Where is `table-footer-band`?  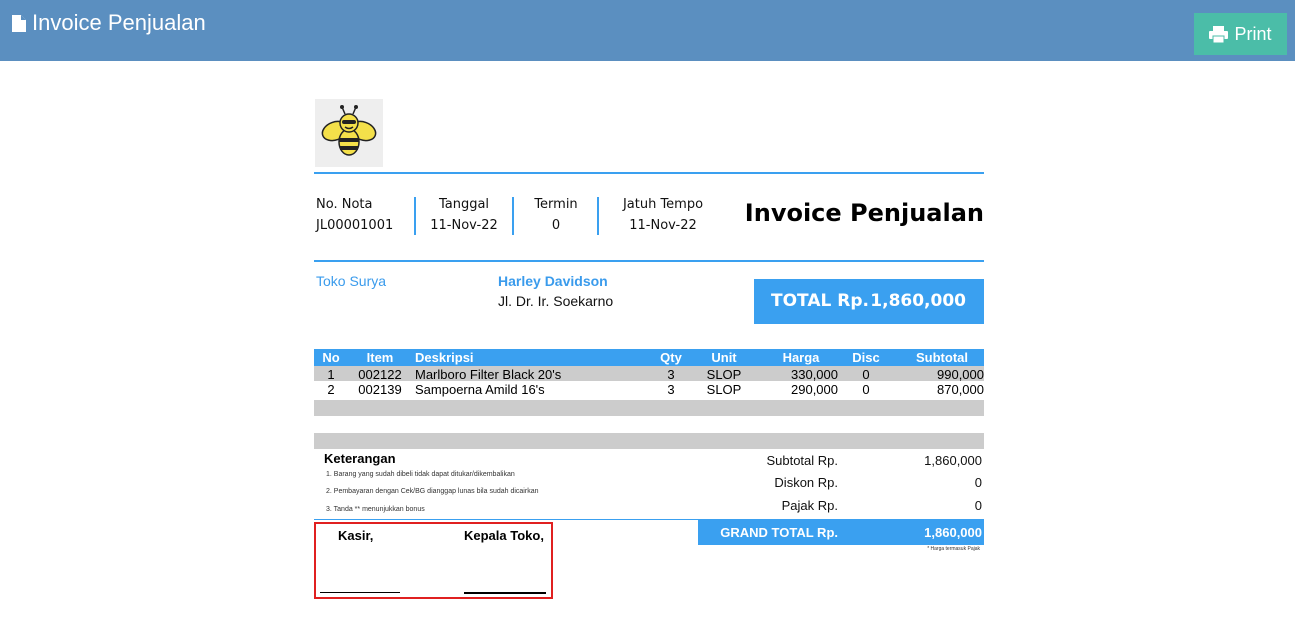 table-footer-band is located at coordinates (649, 441).